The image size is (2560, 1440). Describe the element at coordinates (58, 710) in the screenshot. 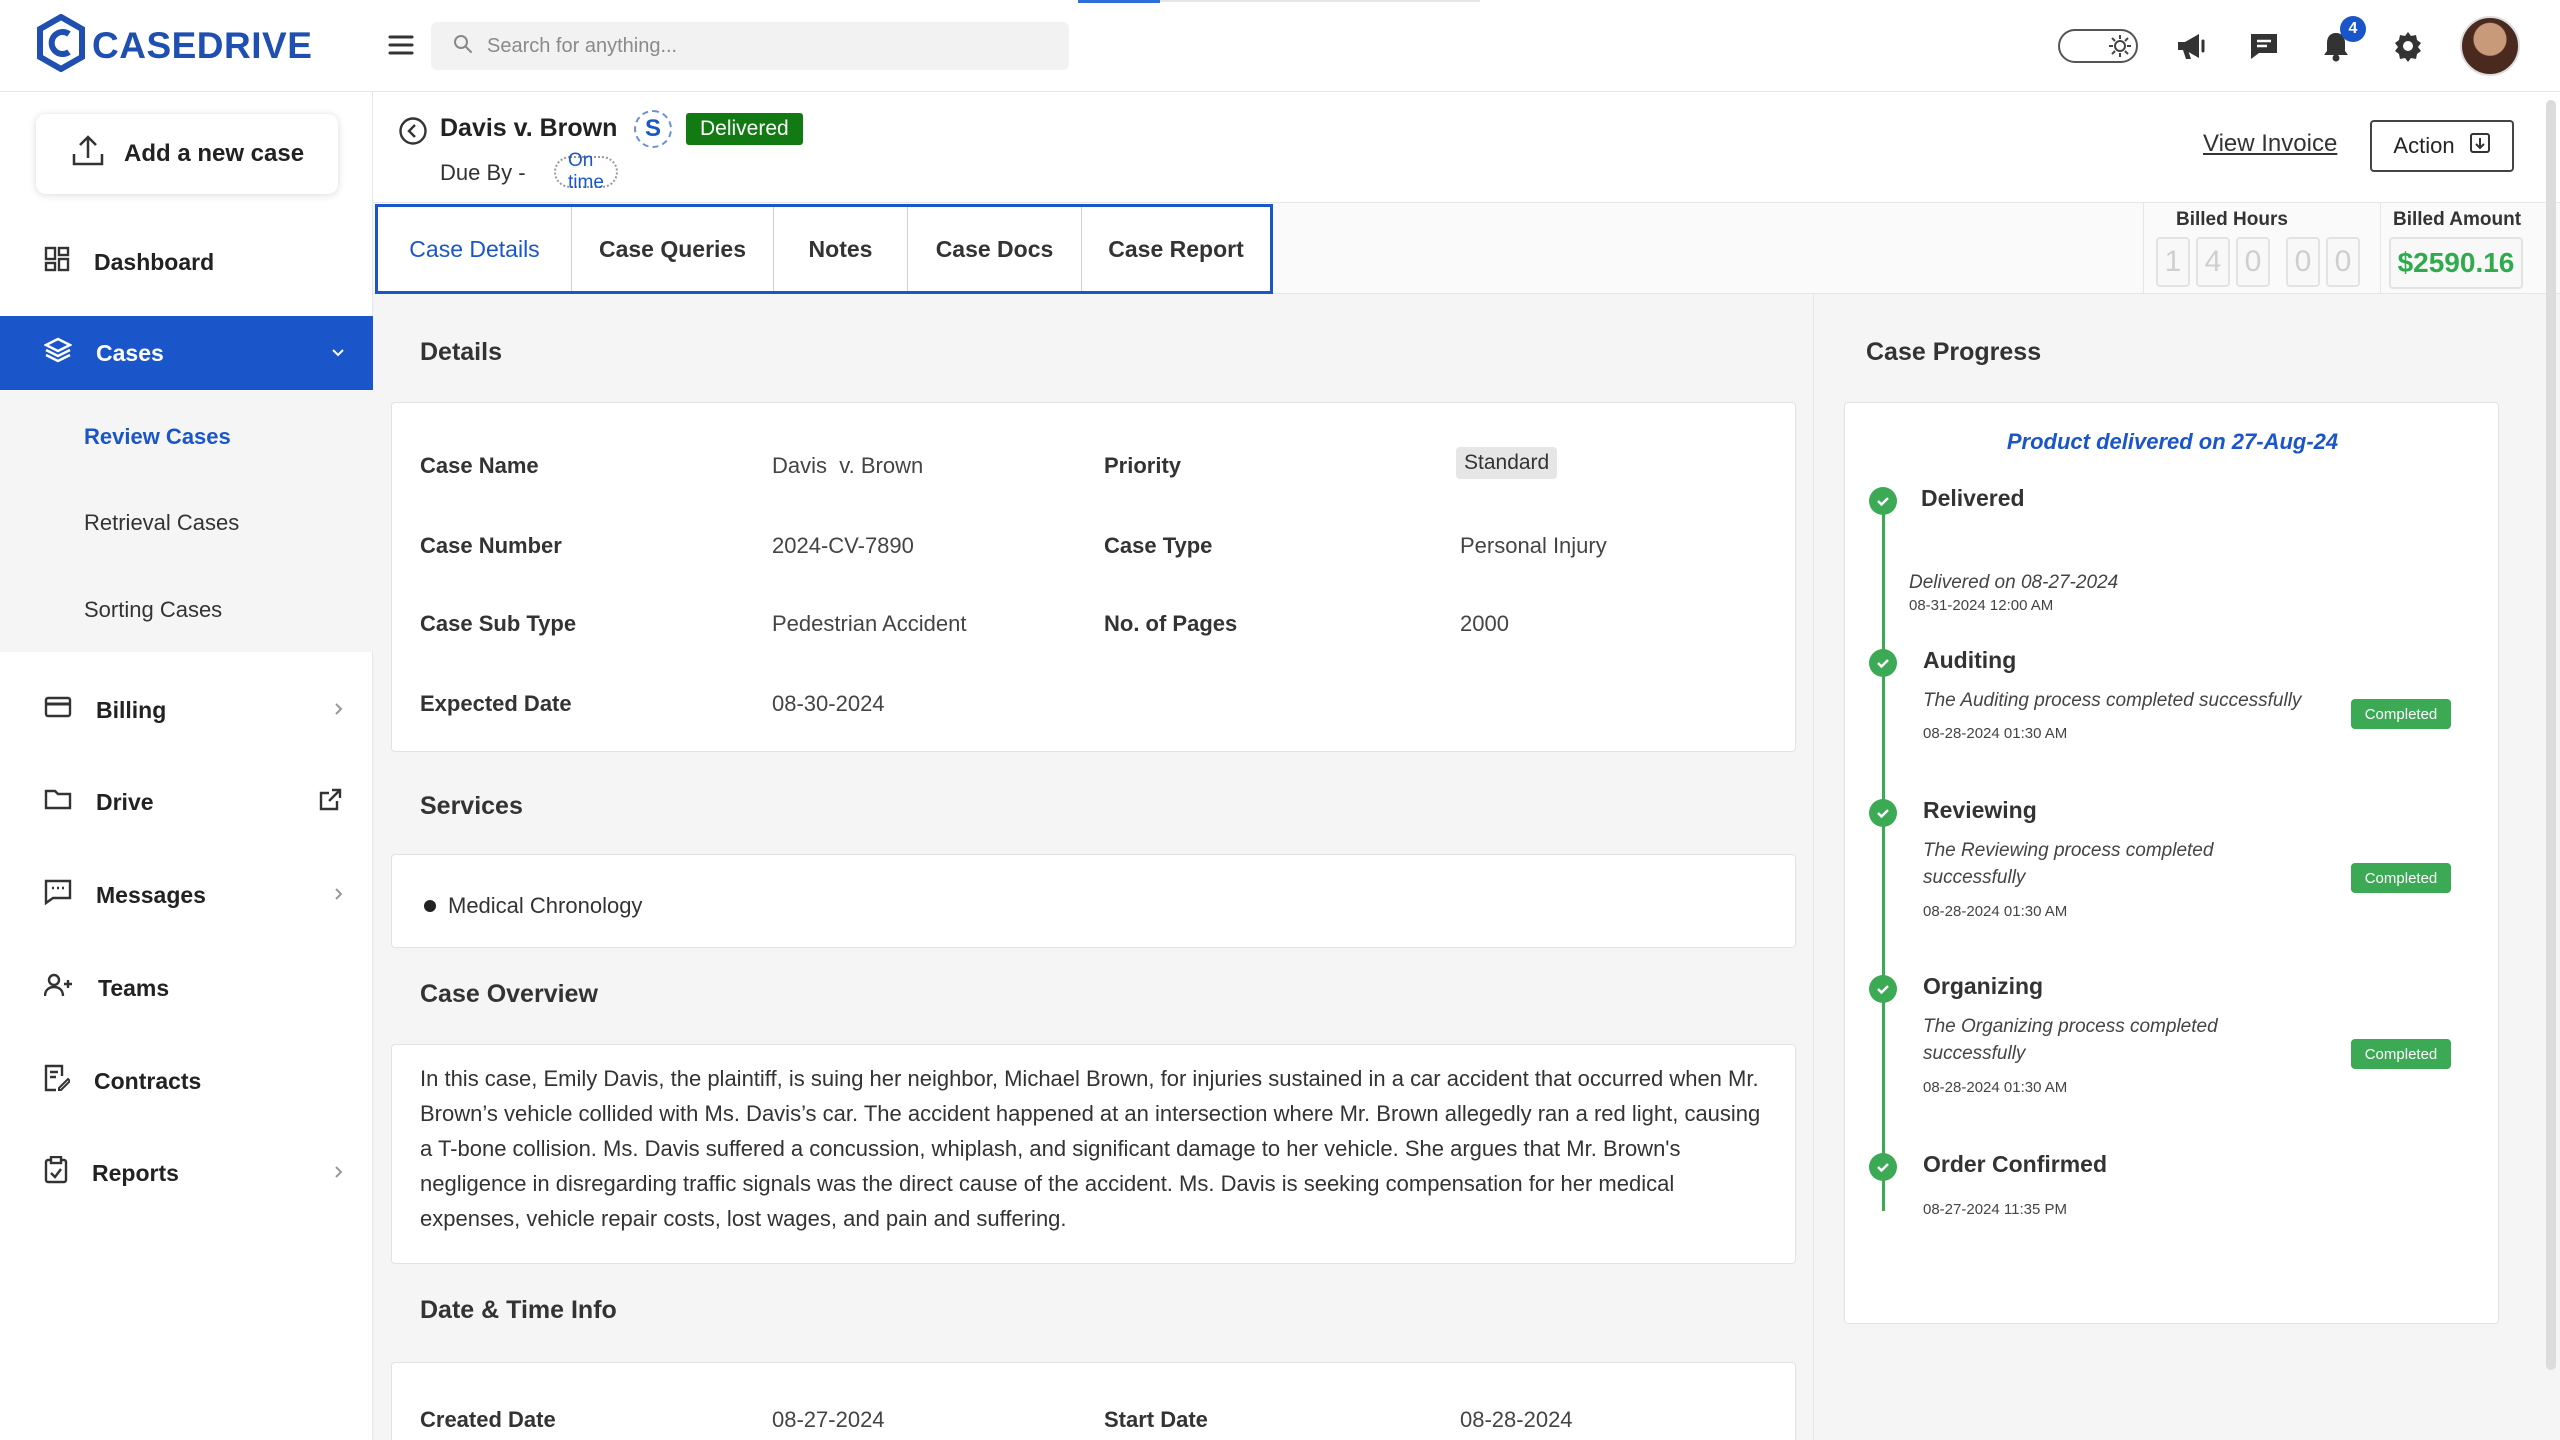

I see `card-icon` at that location.